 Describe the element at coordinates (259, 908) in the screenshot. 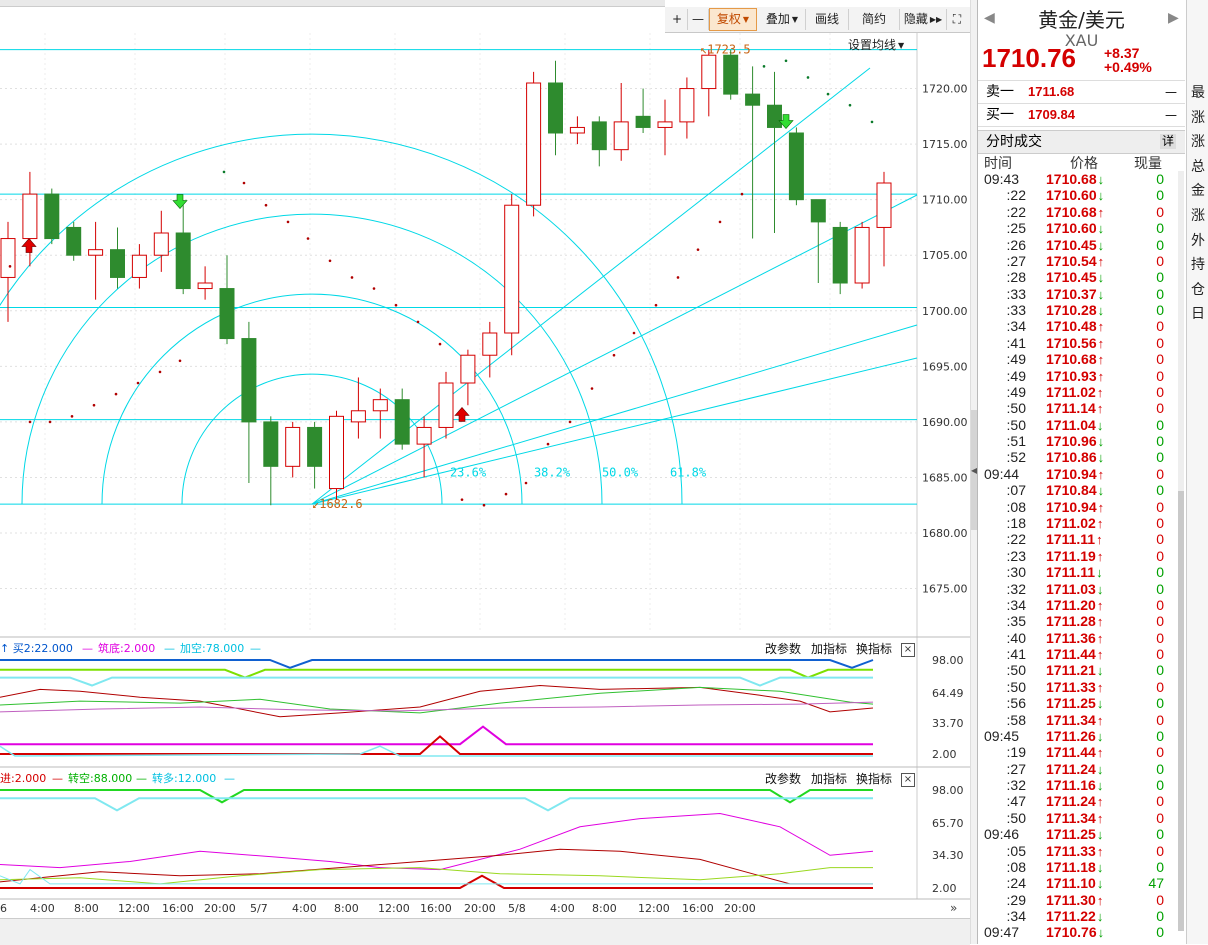

I see `time-axis-label: 5/7` at that location.